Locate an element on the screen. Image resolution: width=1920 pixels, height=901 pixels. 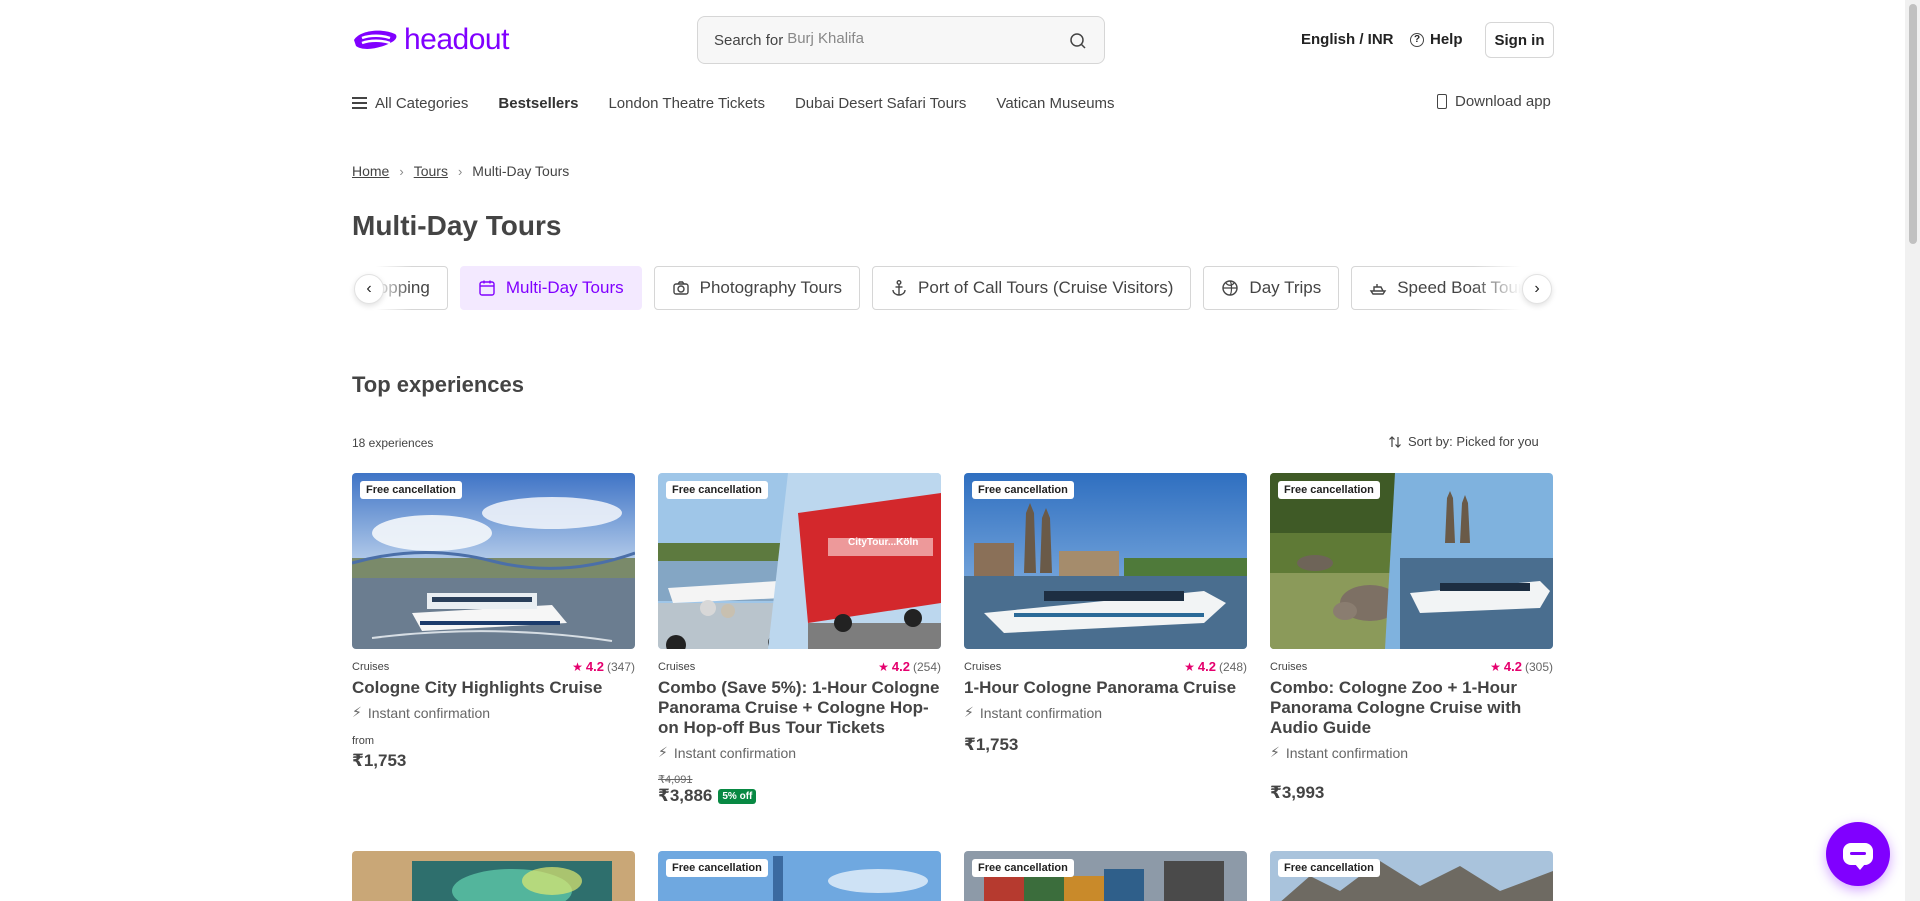
experience-image is located at coordinates (493, 876).